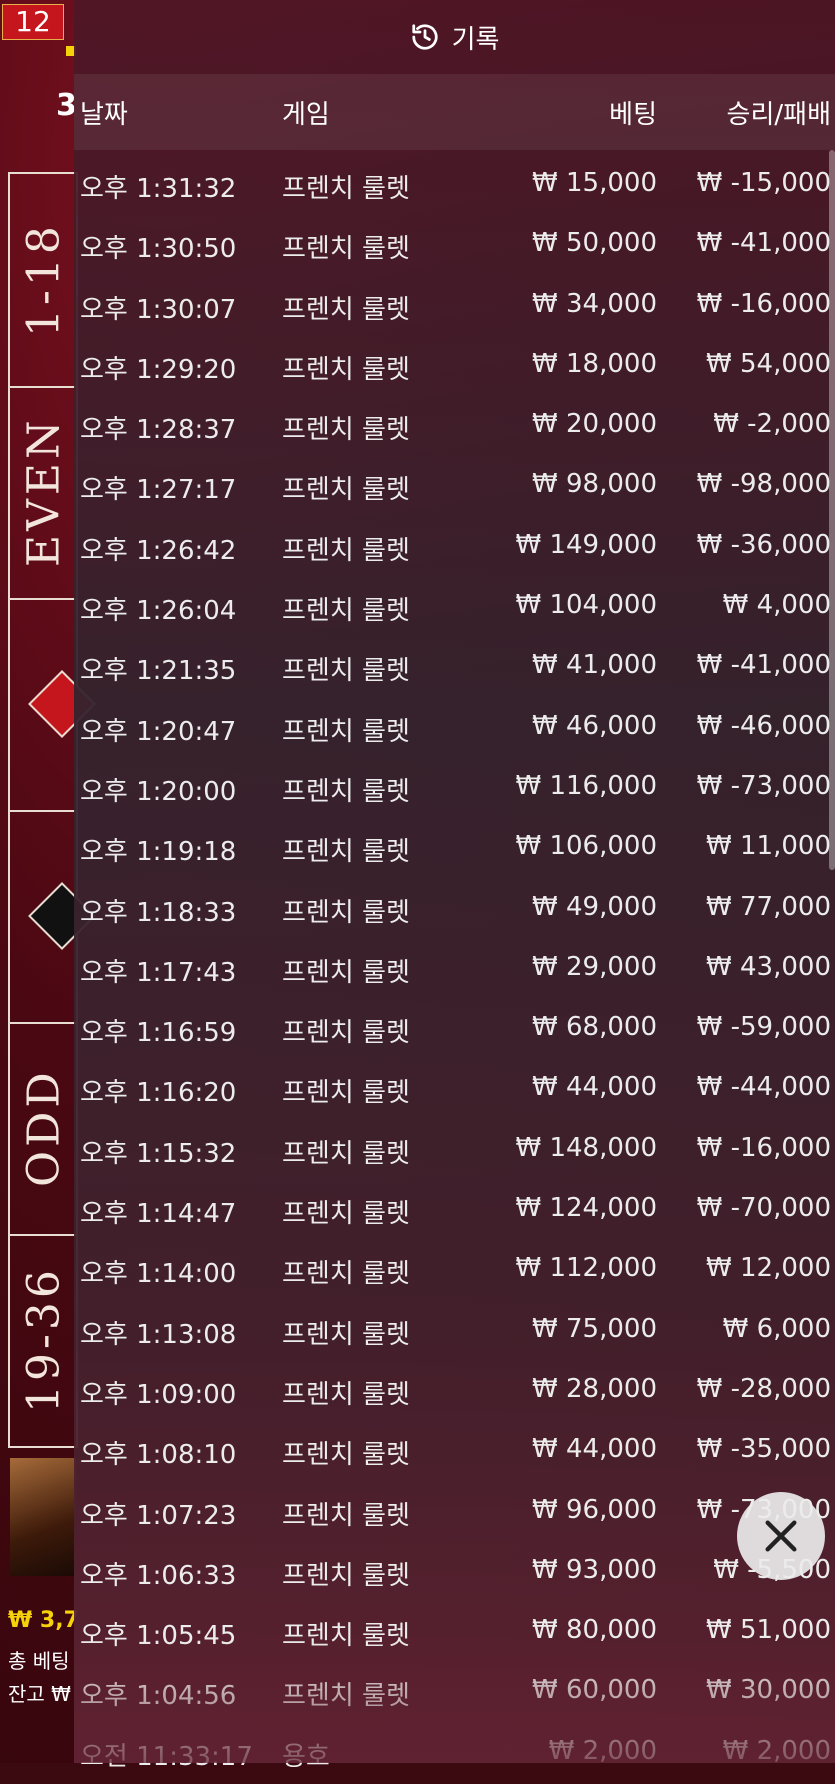  Describe the element at coordinates (454, 186) in the screenshot. I see `table-row: 오후 1:31:32 프렌치 룰렛 ₩ 15,000 ₩ -15,000` at that location.